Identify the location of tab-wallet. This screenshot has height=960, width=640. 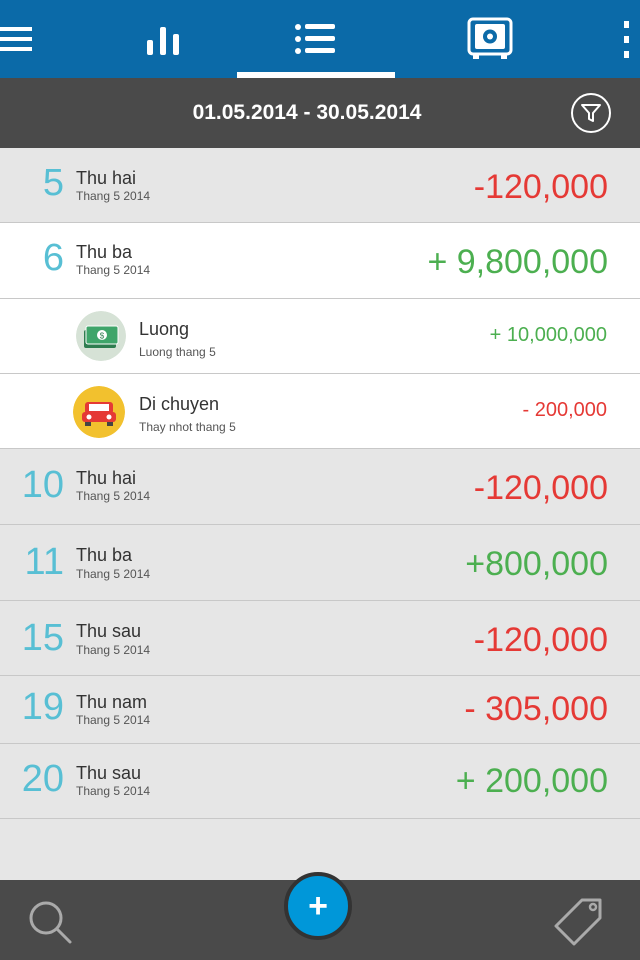
(490, 39).